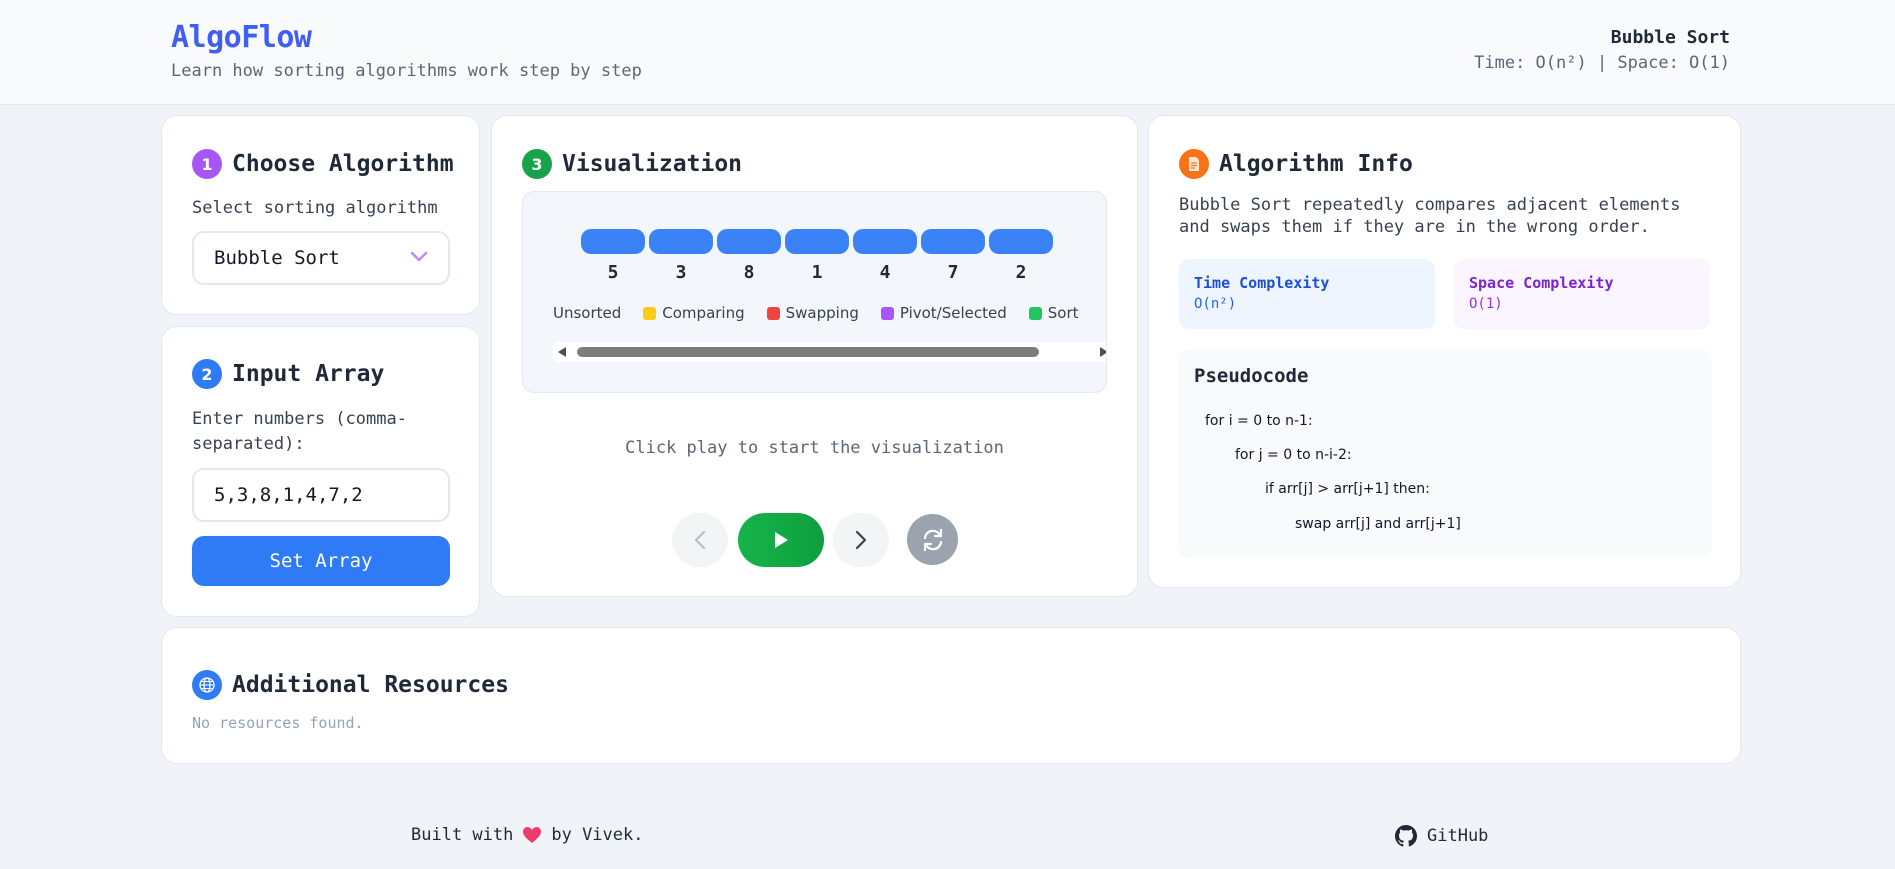  What do you see at coordinates (207, 685) in the screenshot?
I see `globe-icon` at bounding box center [207, 685].